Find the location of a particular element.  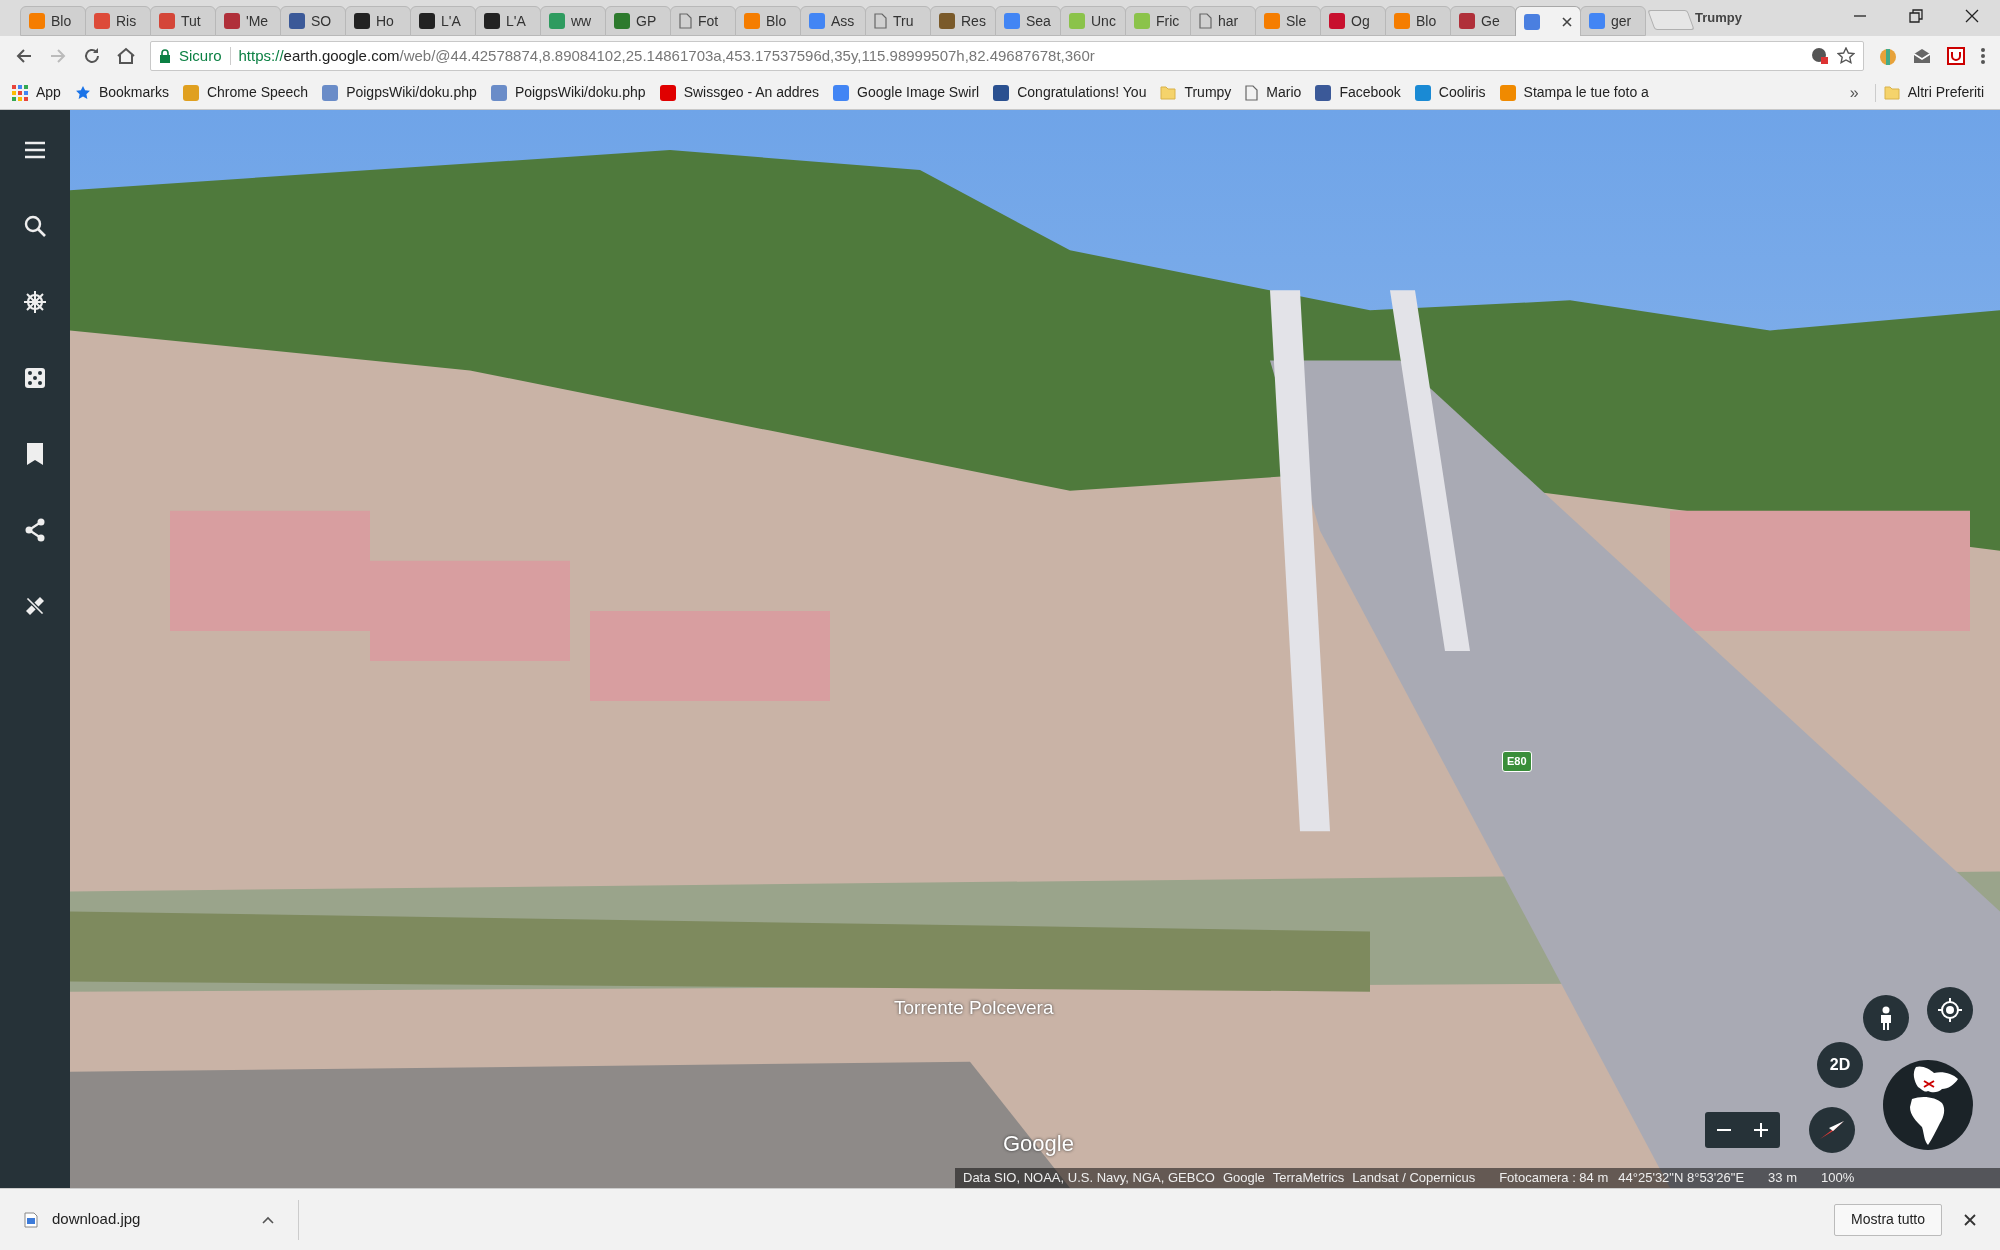

browser-tab: ger is located at coordinates (1613, 21).